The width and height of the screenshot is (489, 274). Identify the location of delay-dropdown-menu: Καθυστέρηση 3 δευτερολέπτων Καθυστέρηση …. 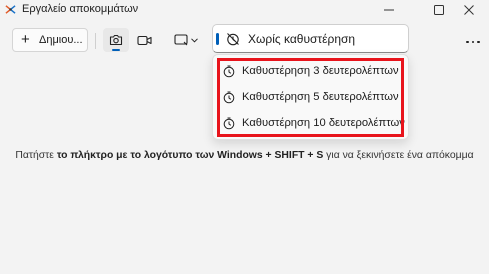
(310, 97).